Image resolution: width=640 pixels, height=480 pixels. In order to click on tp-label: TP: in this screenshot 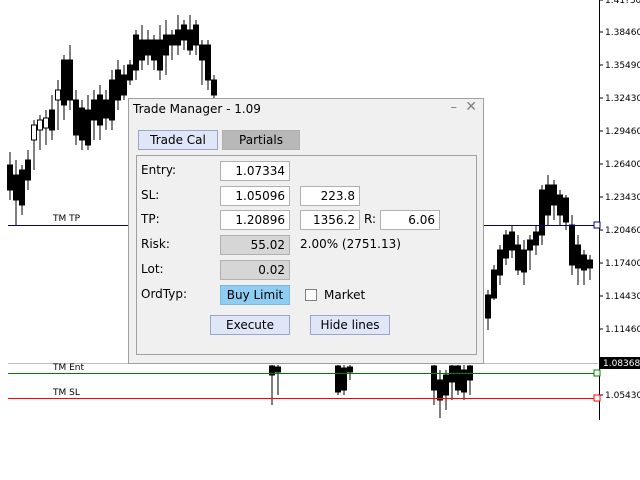, I will do `click(150, 219)`.